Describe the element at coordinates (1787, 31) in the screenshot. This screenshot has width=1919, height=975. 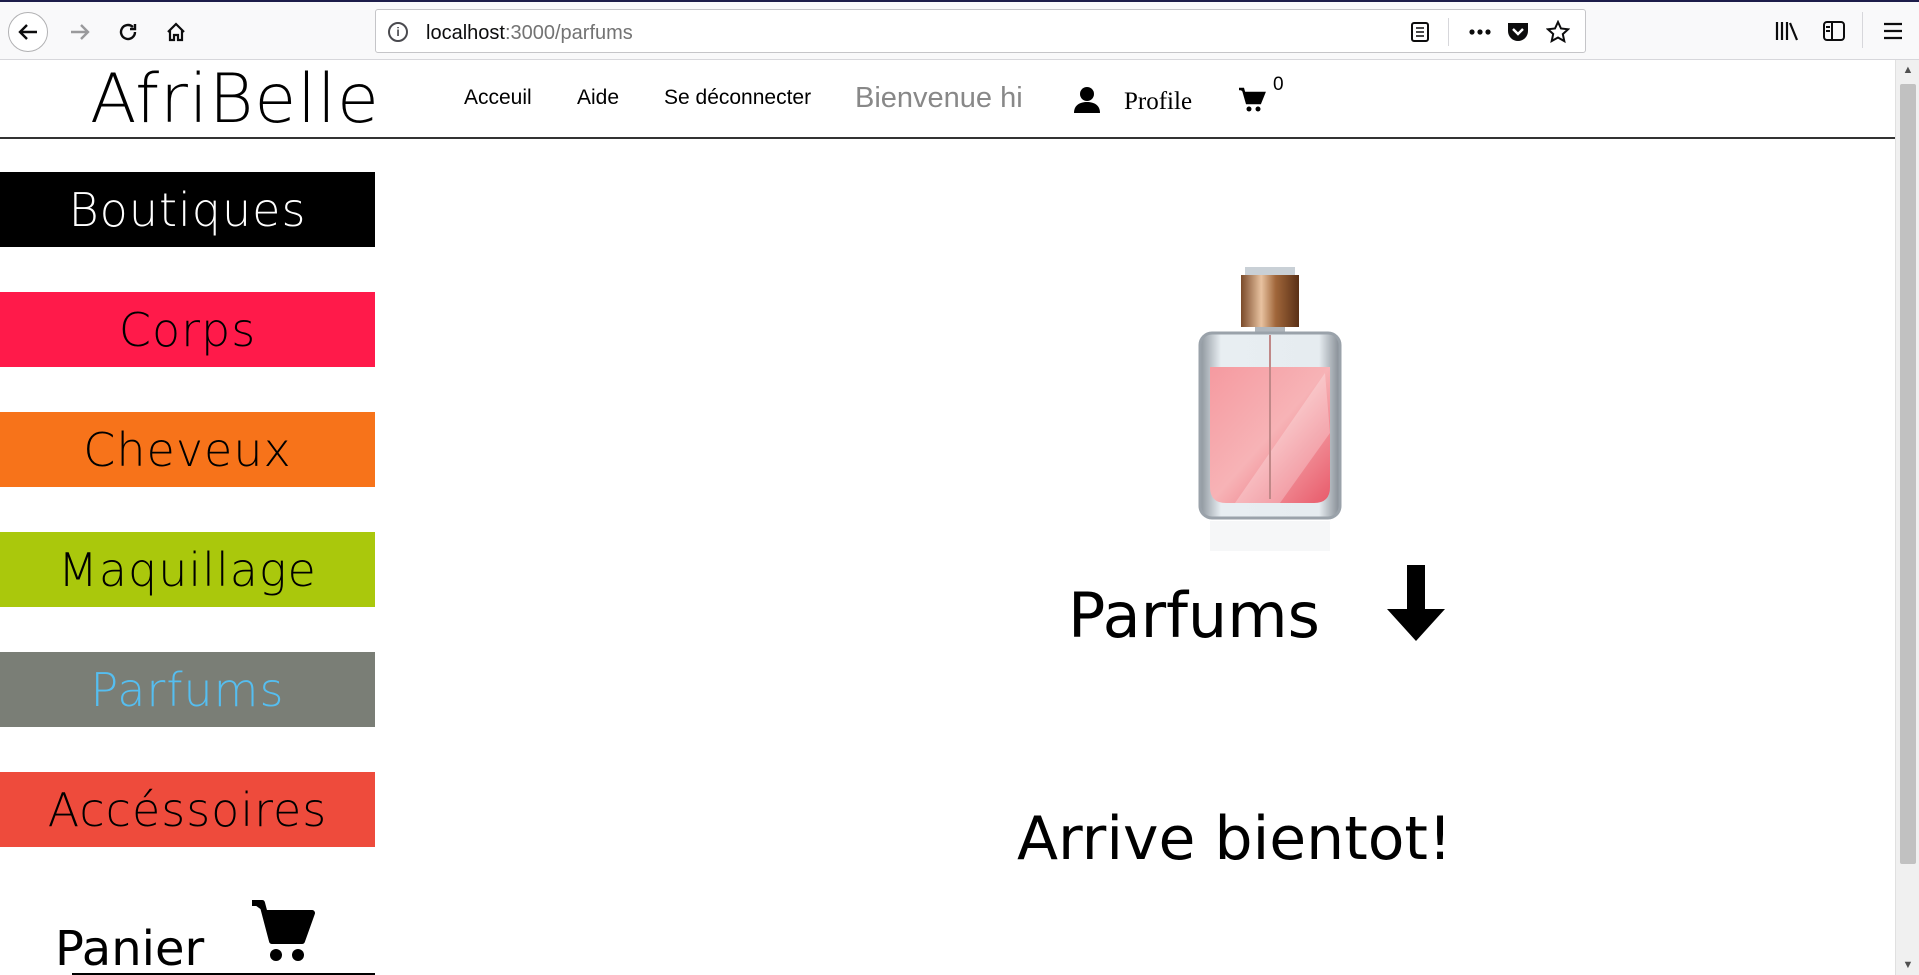
I see `library-icon` at that location.